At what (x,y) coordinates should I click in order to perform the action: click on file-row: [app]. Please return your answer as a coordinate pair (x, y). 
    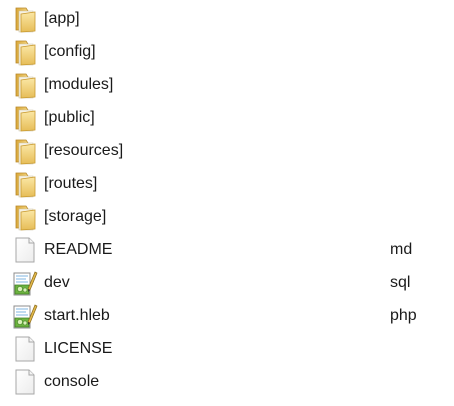
    Looking at the image, I should click on (227, 19).